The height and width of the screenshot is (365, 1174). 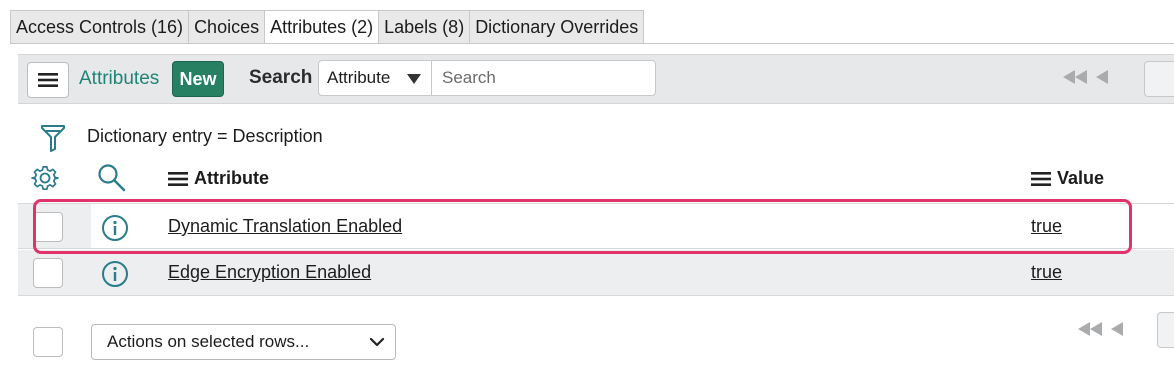 I want to click on pager-top, so click(x=1085, y=77).